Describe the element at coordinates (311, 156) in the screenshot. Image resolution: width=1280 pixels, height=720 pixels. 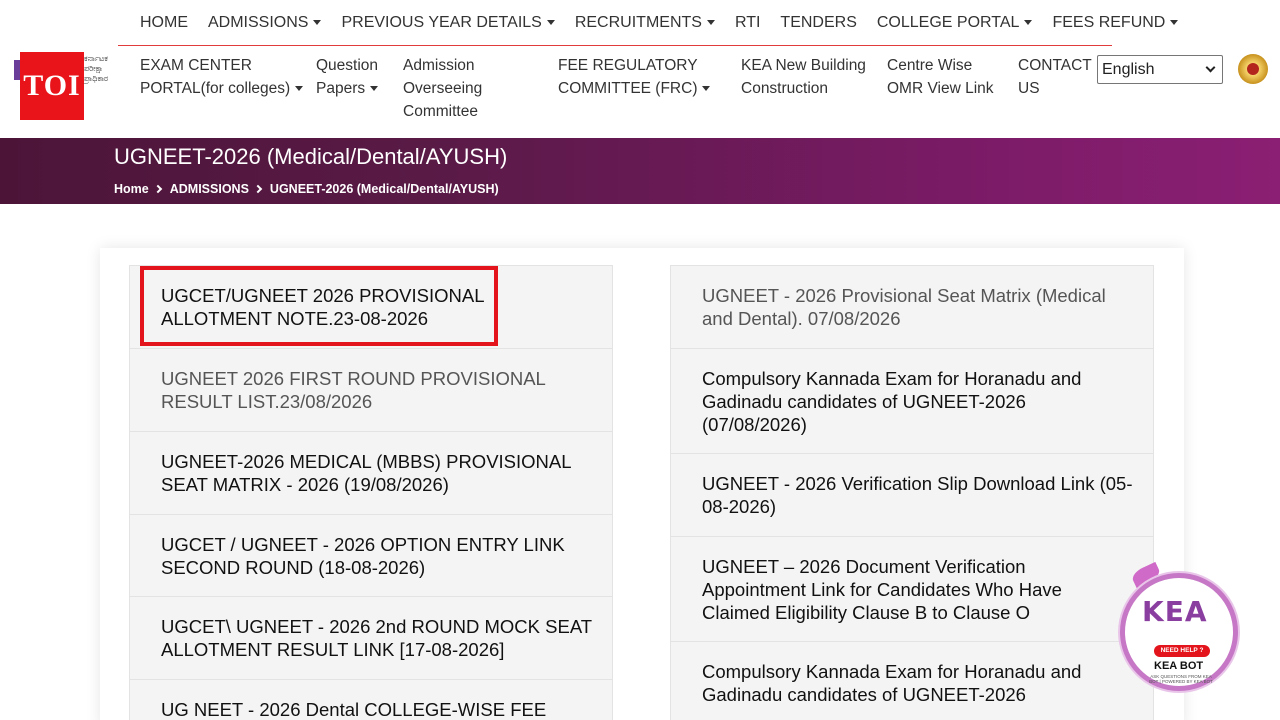
I see `page-title: UGNEET-2026 (Medical/Dental/AYUSH)` at that location.